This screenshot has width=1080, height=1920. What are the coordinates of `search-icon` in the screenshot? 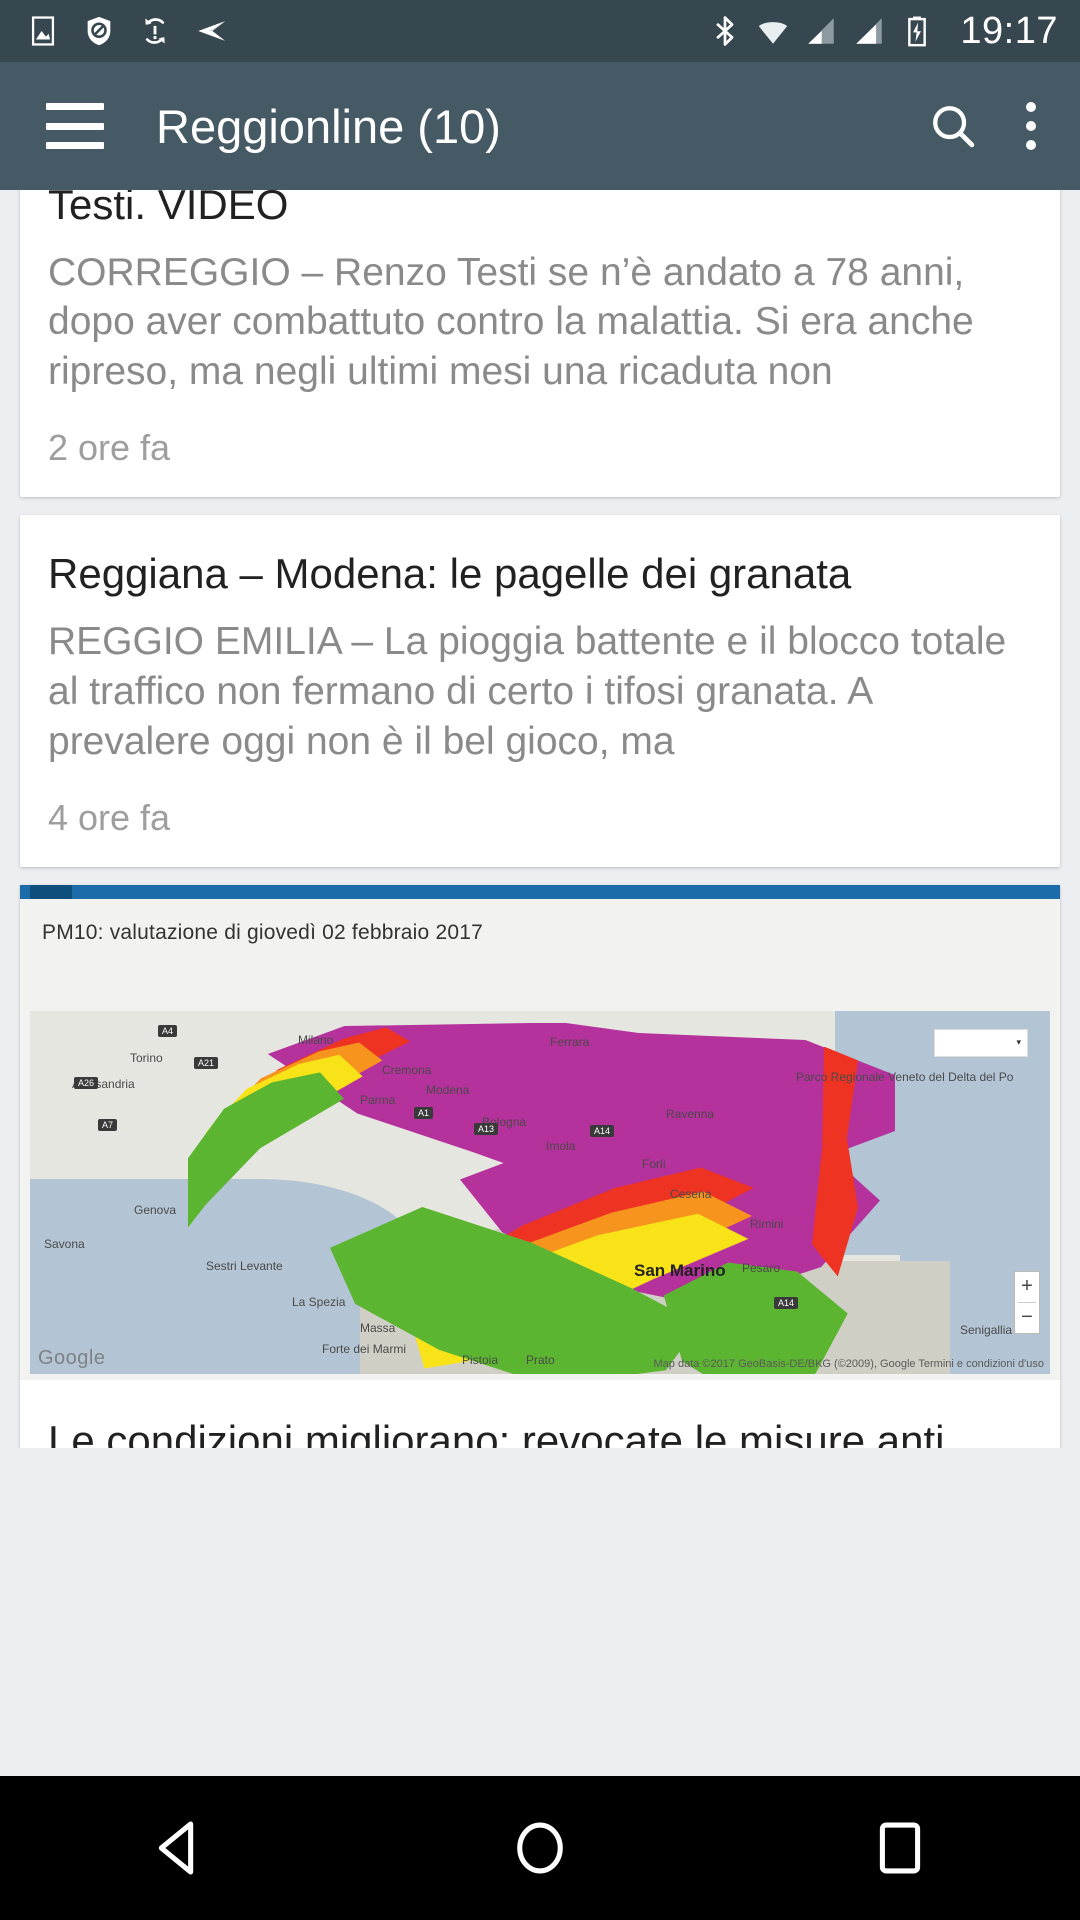 It's located at (953, 126).